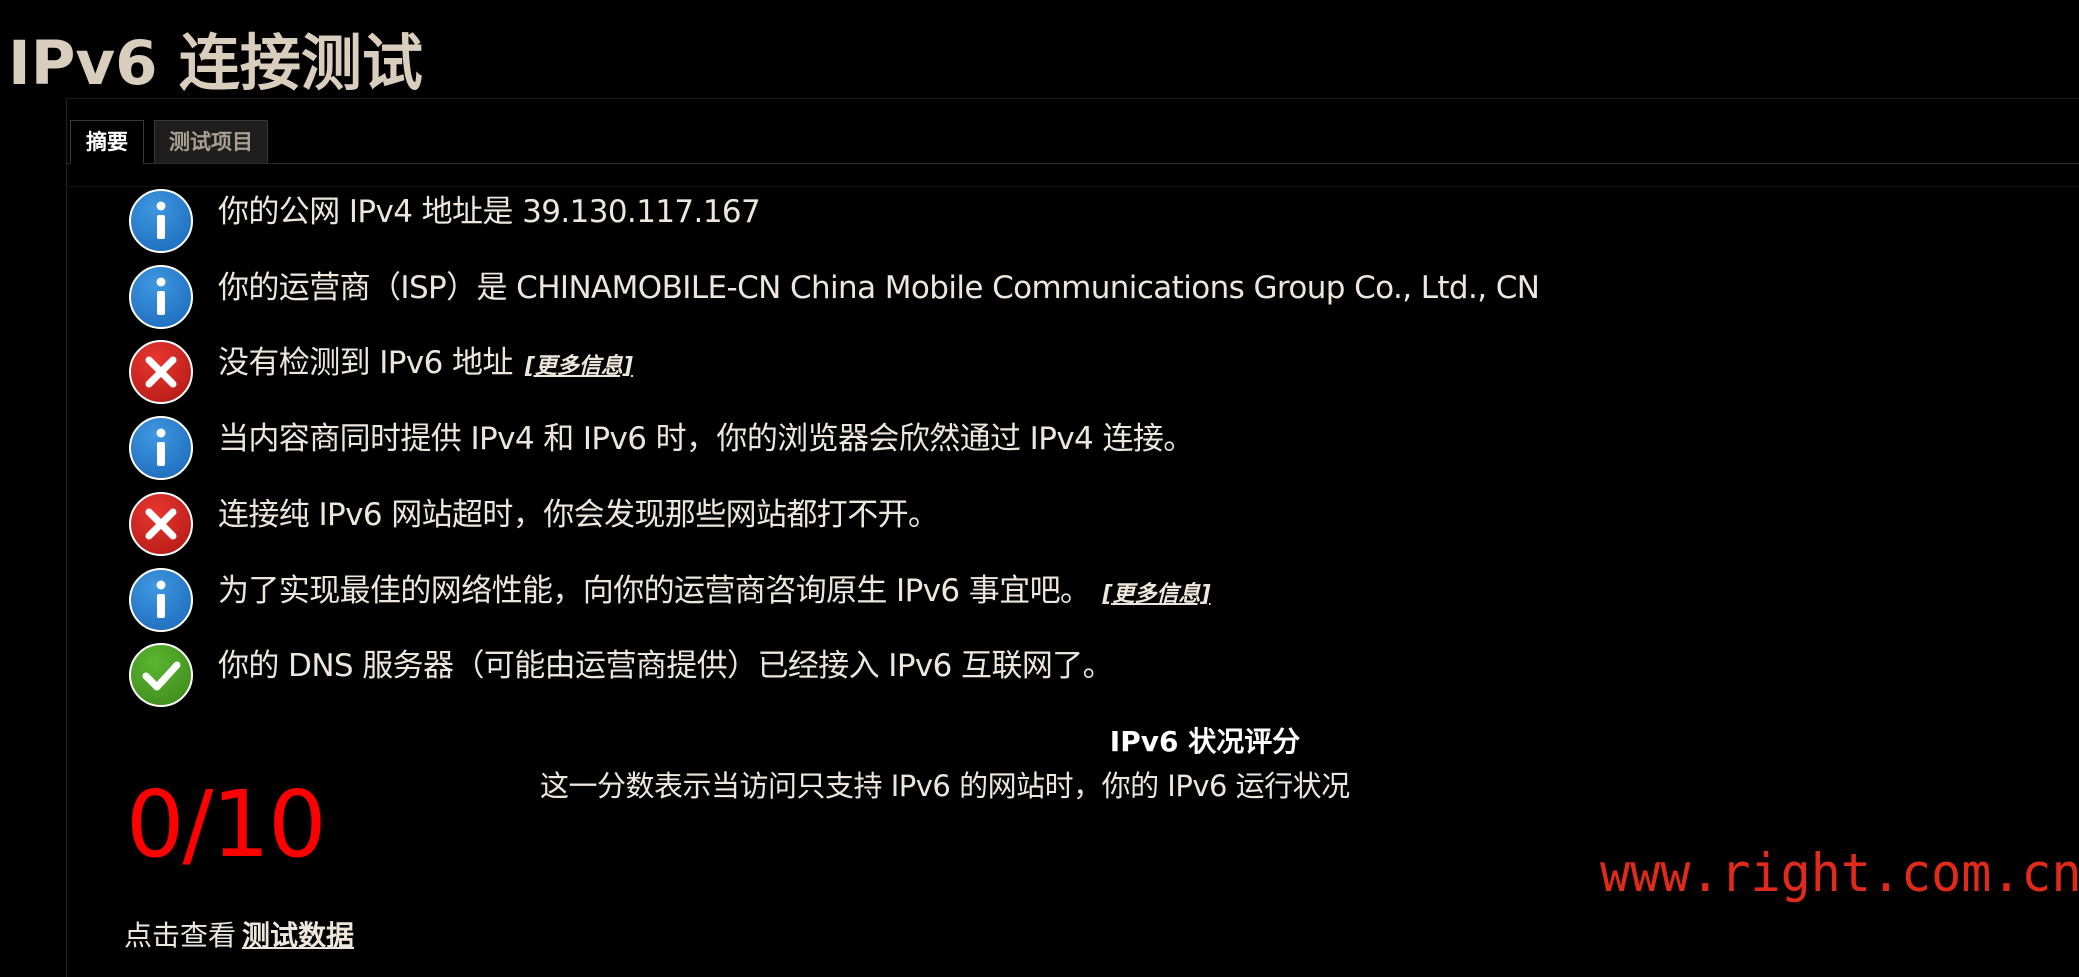 Image resolution: width=2079 pixels, height=977 pixels. What do you see at coordinates (1078, 223) in the screenshot?
I see `result-row: 你的公网 IPv4 地址是 39.130.117.167` at bounding box center [1078, 223].